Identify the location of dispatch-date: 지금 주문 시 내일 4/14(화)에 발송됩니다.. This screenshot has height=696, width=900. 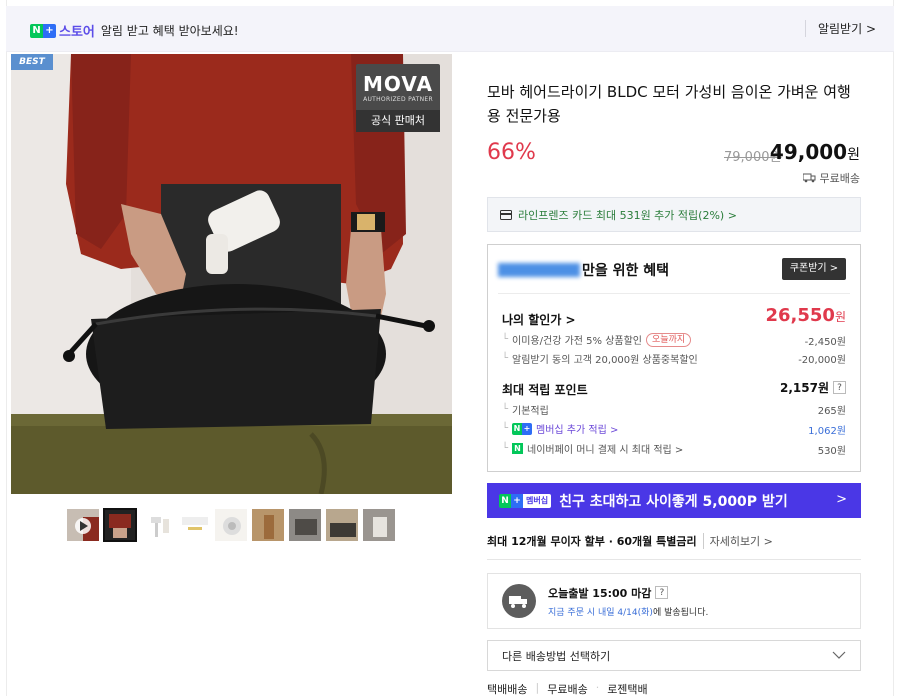
(628, 612).